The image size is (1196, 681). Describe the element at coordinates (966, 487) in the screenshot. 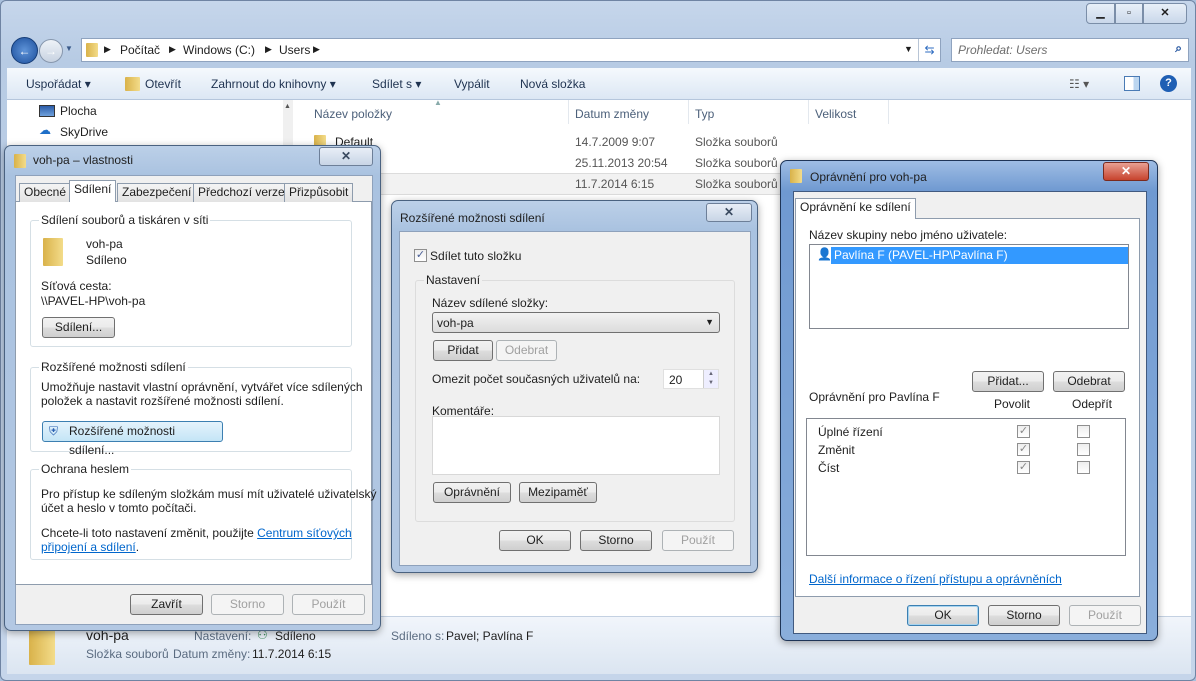

I see `permissions-list: Úplné řízení ✓ Změnit ✓ Číst ✓` at that location.